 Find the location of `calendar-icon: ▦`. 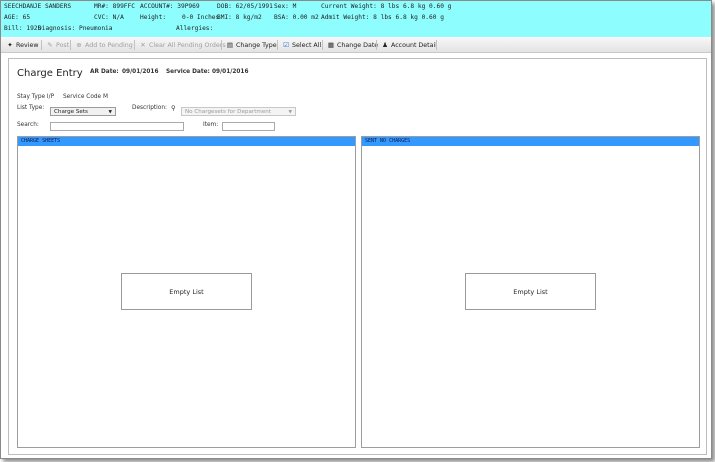

calendar-icon: ▦ is located at coordinates (331, 45).